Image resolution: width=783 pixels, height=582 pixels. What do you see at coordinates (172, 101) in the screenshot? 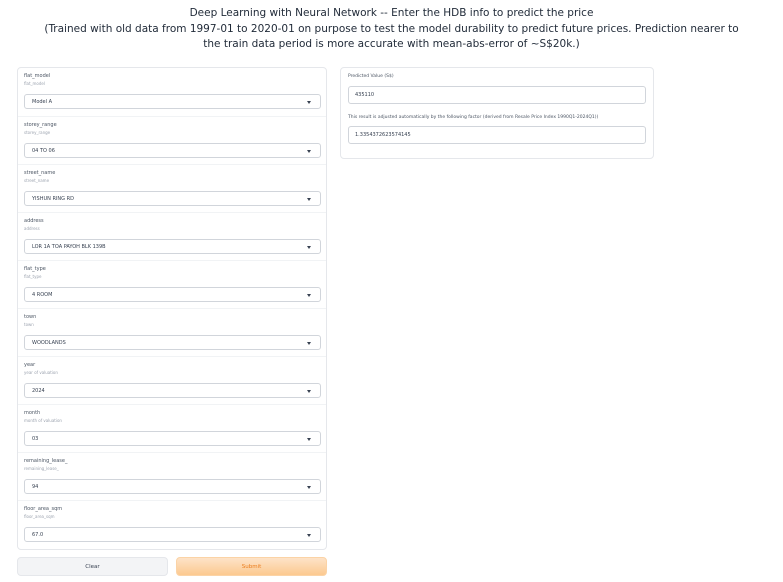
I see `flat-model-dropdown: Model A` at bounding box center [172, 101].